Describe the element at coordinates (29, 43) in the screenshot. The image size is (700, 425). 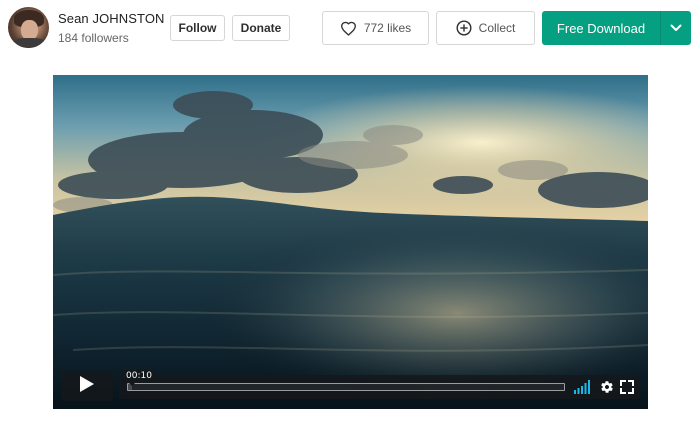
I see `avatar-shirt` at that location.